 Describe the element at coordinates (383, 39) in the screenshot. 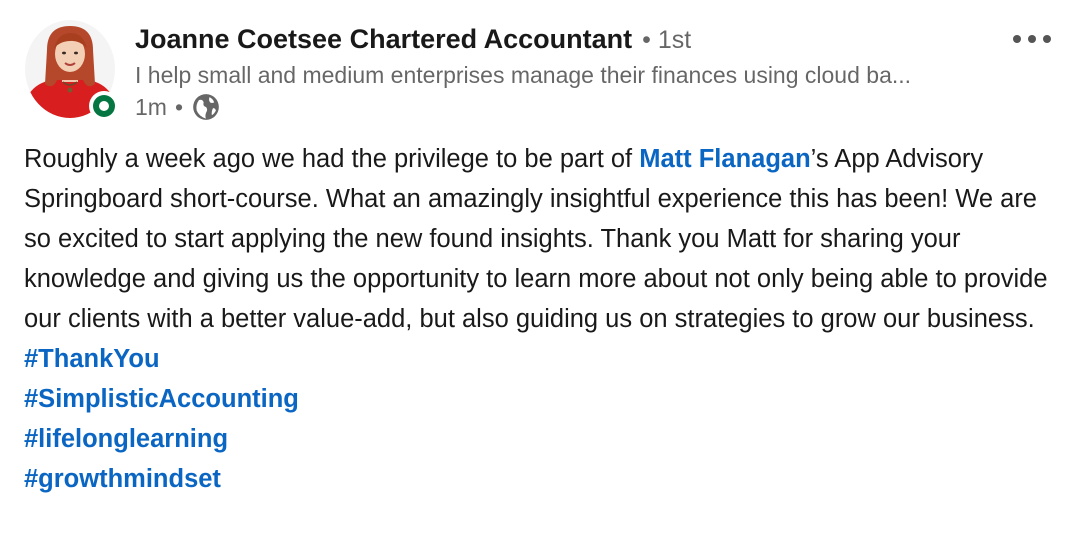

I see `author-name: Joanne Coetsee Chartered Accountant` at that location.